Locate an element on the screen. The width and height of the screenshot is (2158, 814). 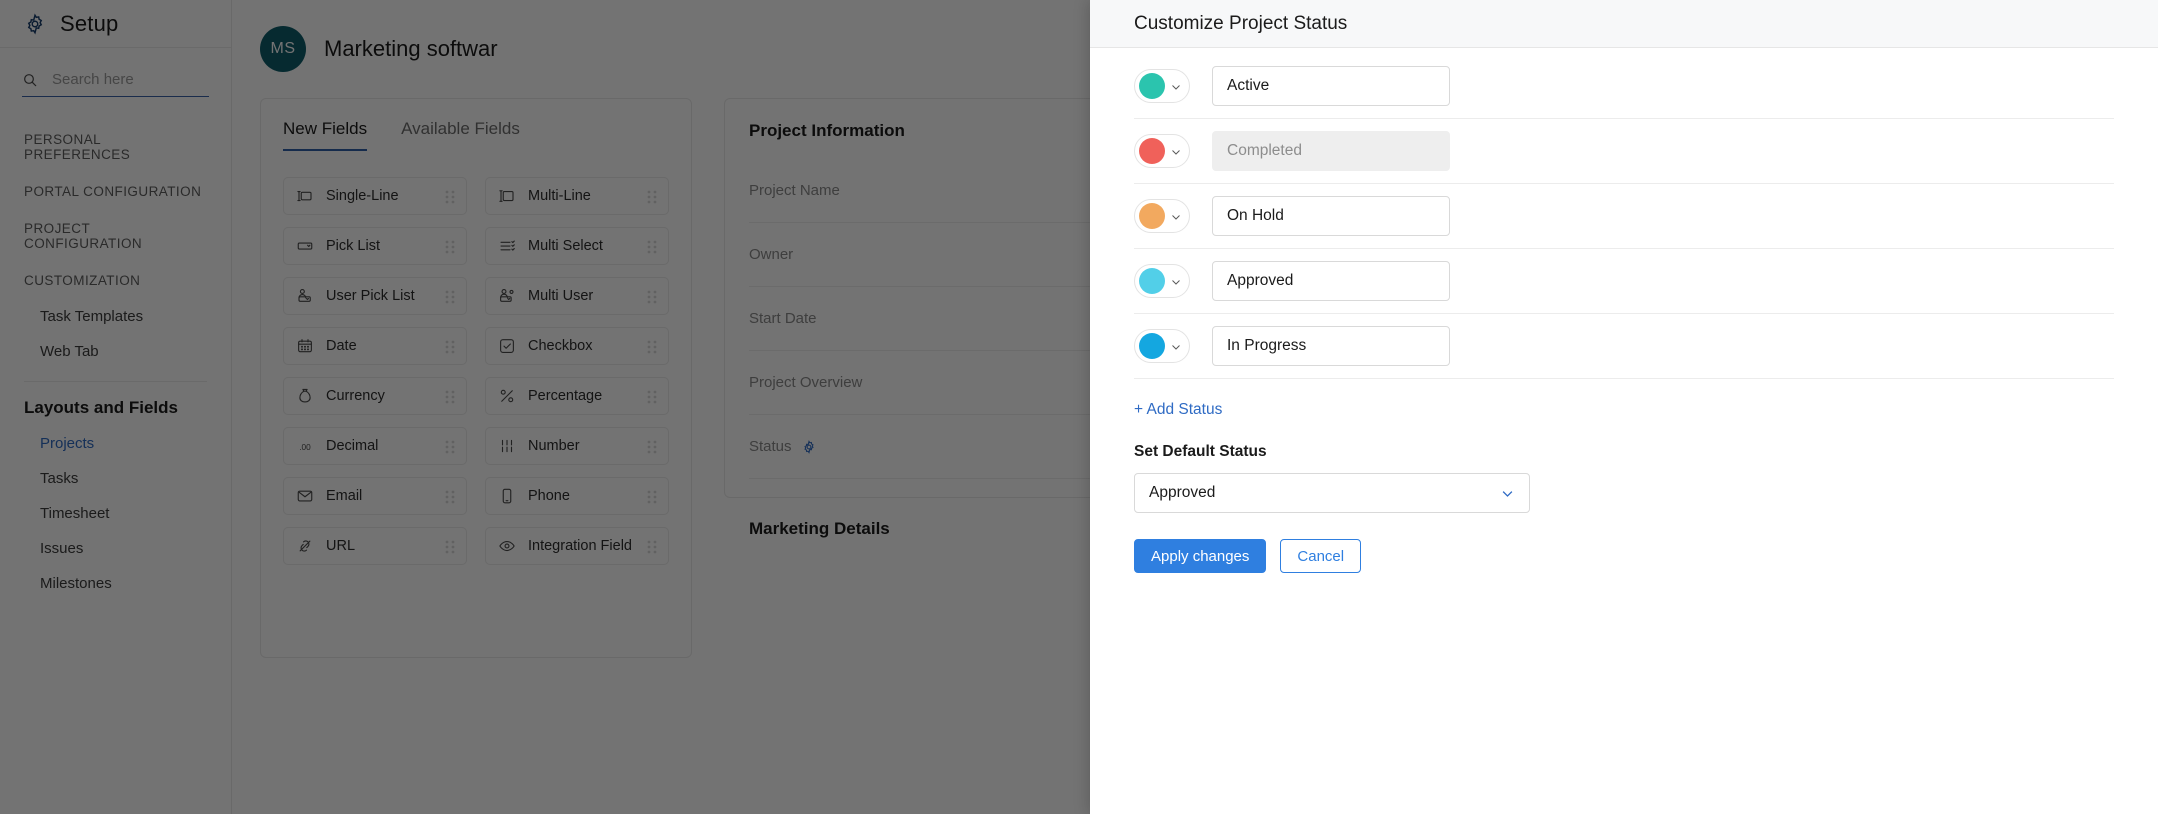
drawer-actions: Apply changes Cancel is located at coordinates (1624, 566).